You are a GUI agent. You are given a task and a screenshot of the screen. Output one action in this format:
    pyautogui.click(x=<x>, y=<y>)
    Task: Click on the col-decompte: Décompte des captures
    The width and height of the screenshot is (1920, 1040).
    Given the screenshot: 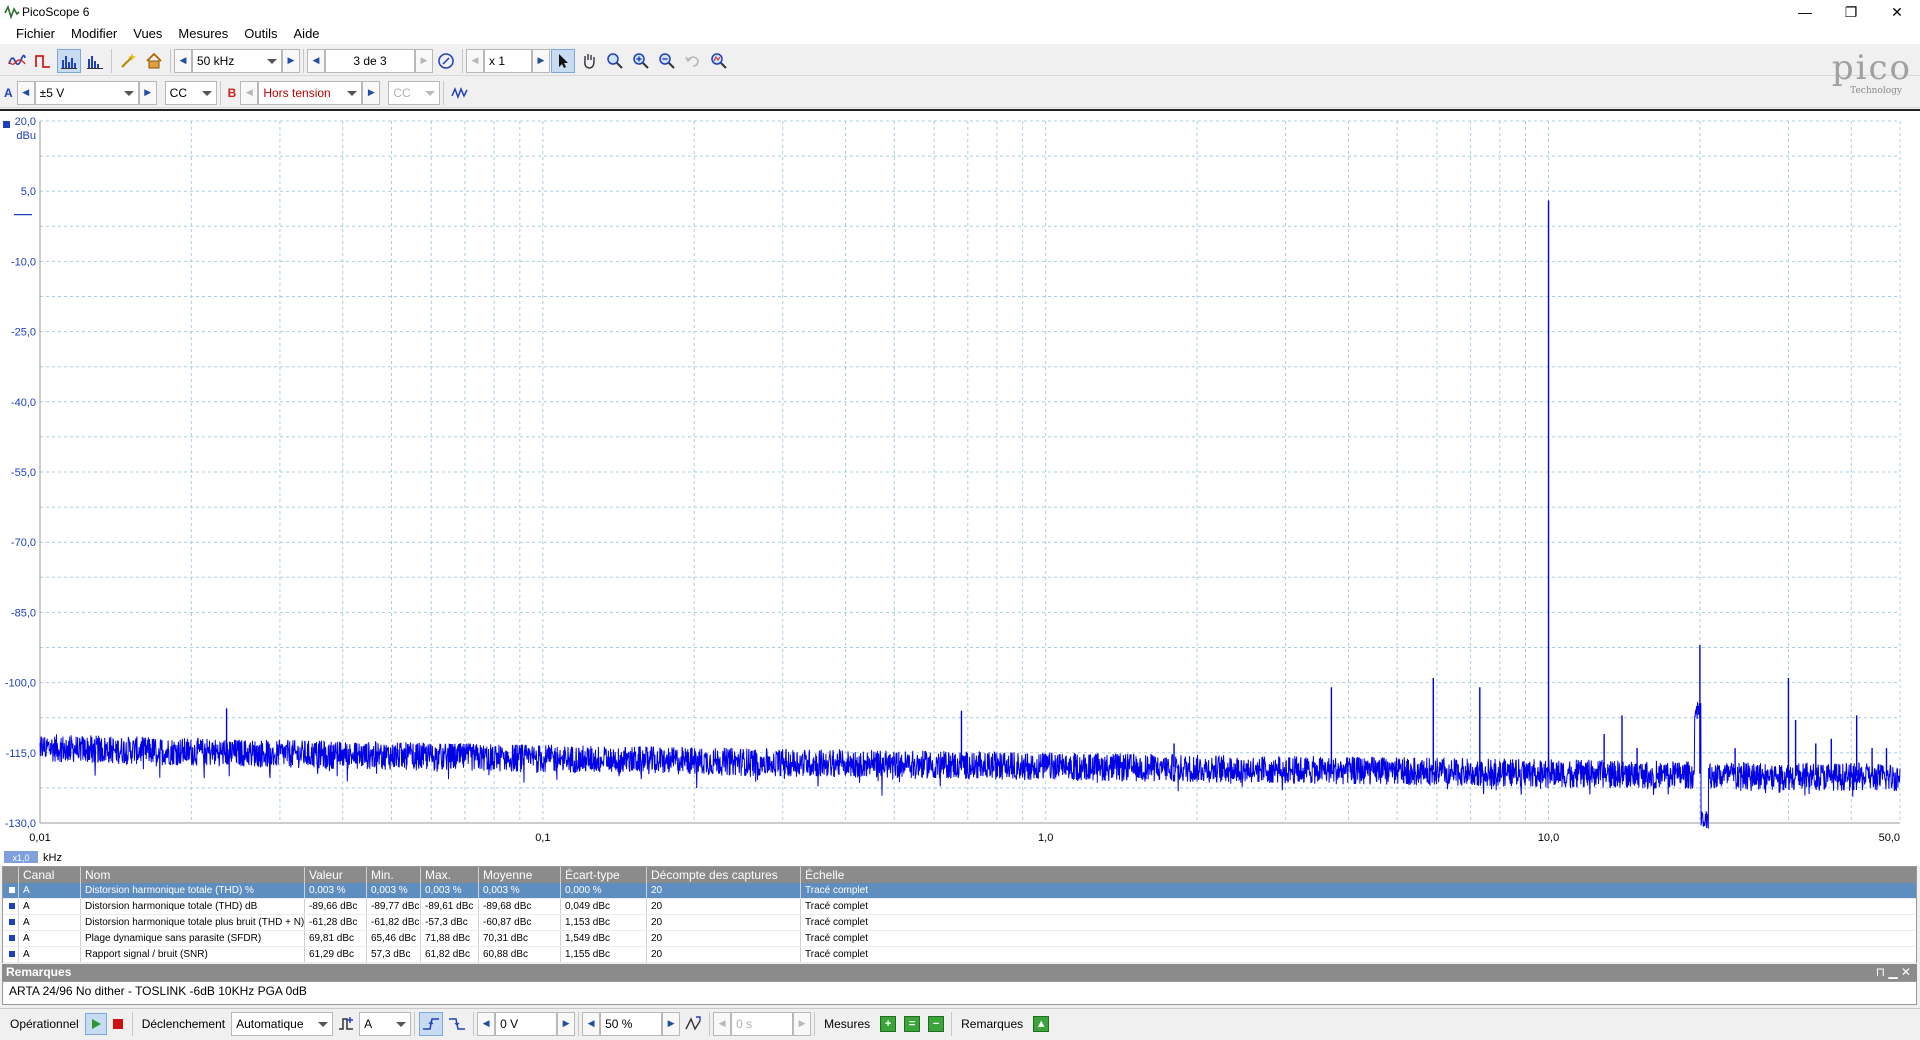 What is the action you would take?
    pyautogui.click(x=724, y=875)
    